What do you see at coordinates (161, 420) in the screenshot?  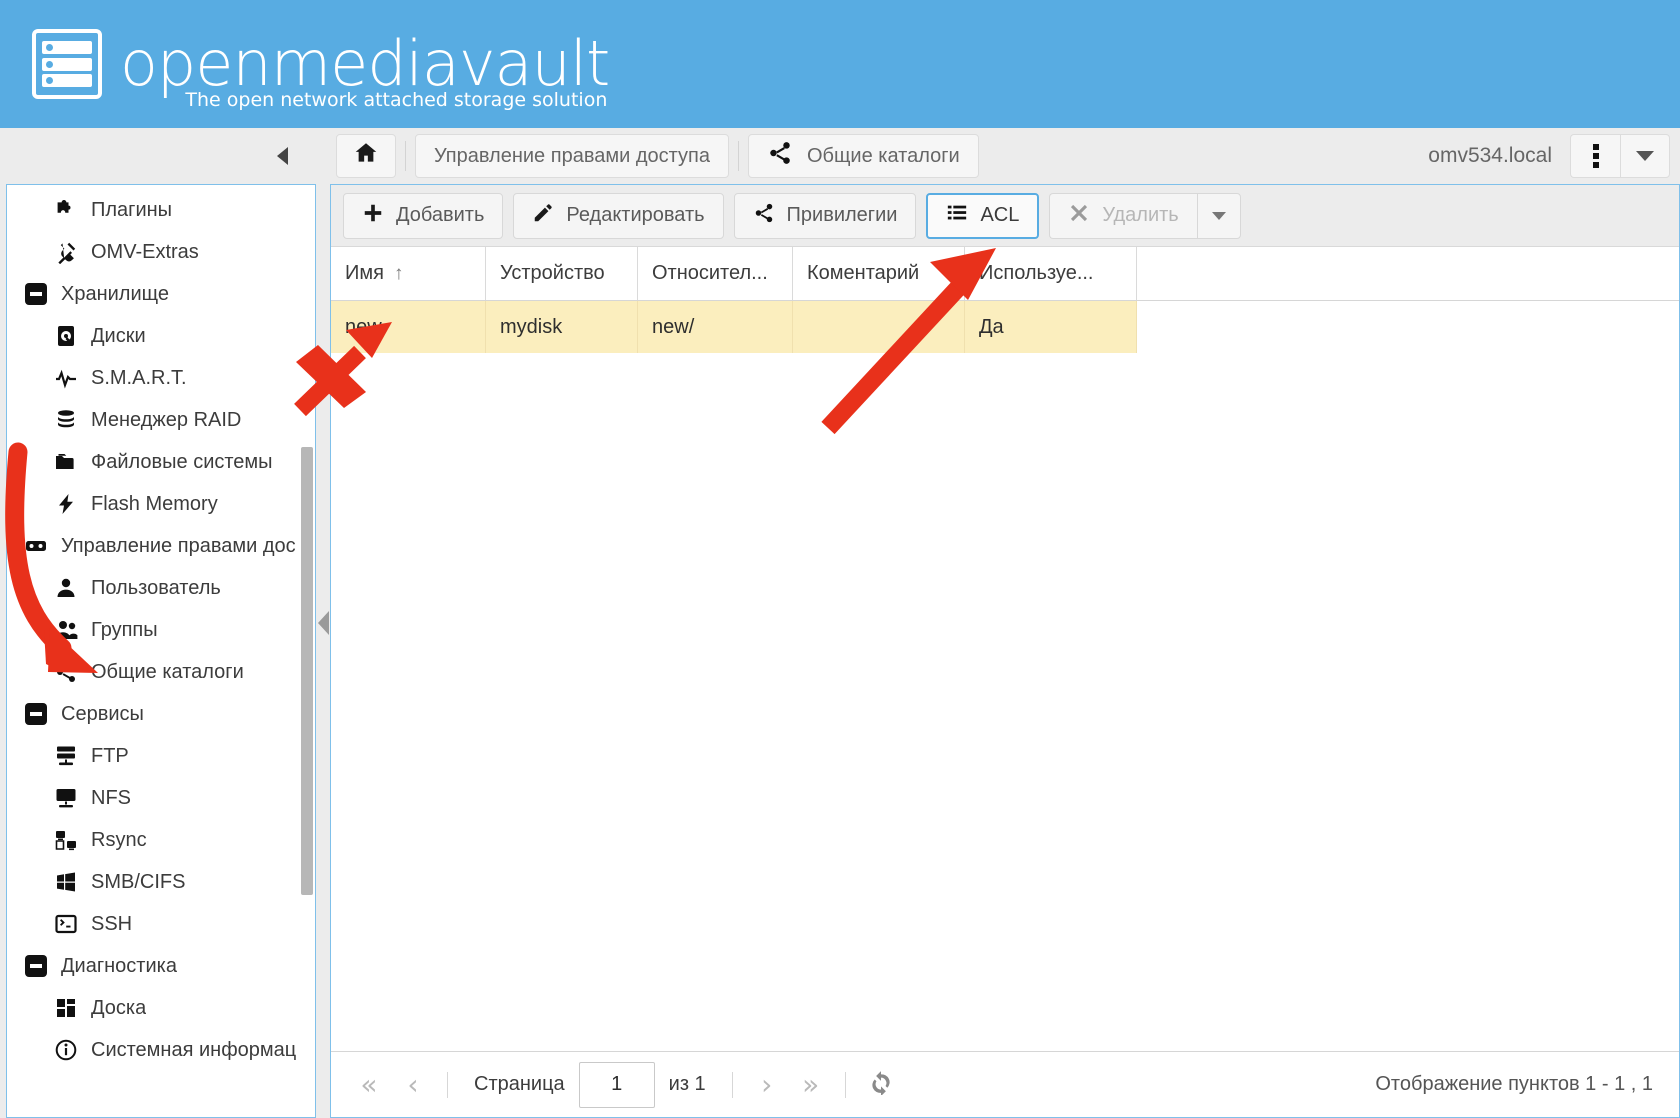 I see `sidebar-item-5: Менеджер RAID` at bounding box center [161, 420].